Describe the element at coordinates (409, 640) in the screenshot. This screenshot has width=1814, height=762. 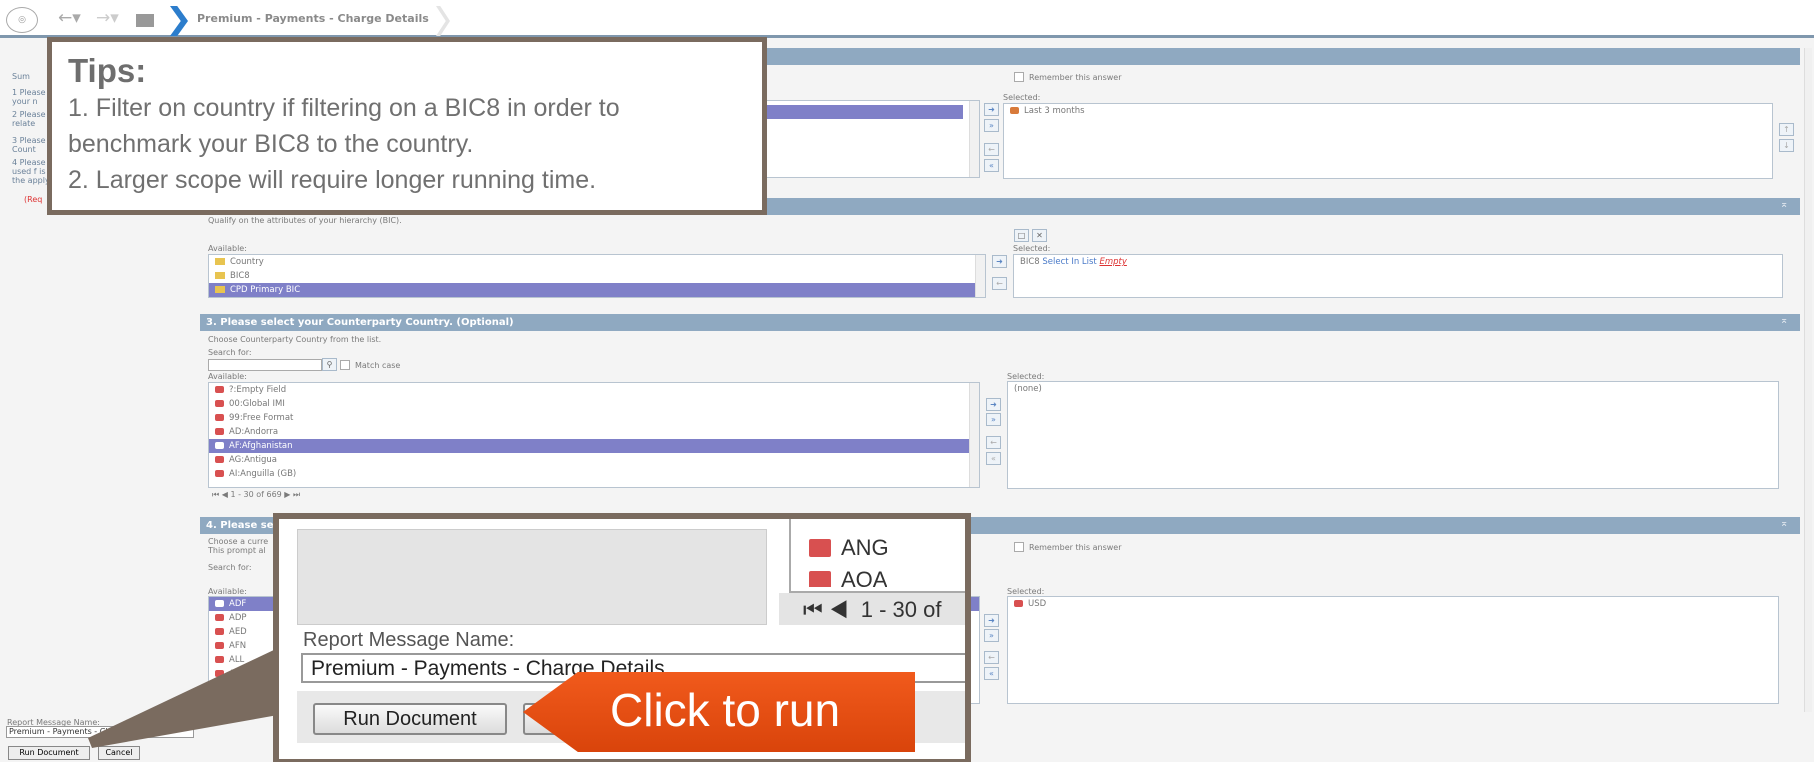
I see `zoom-report-label: Report Message Name:` at that location.